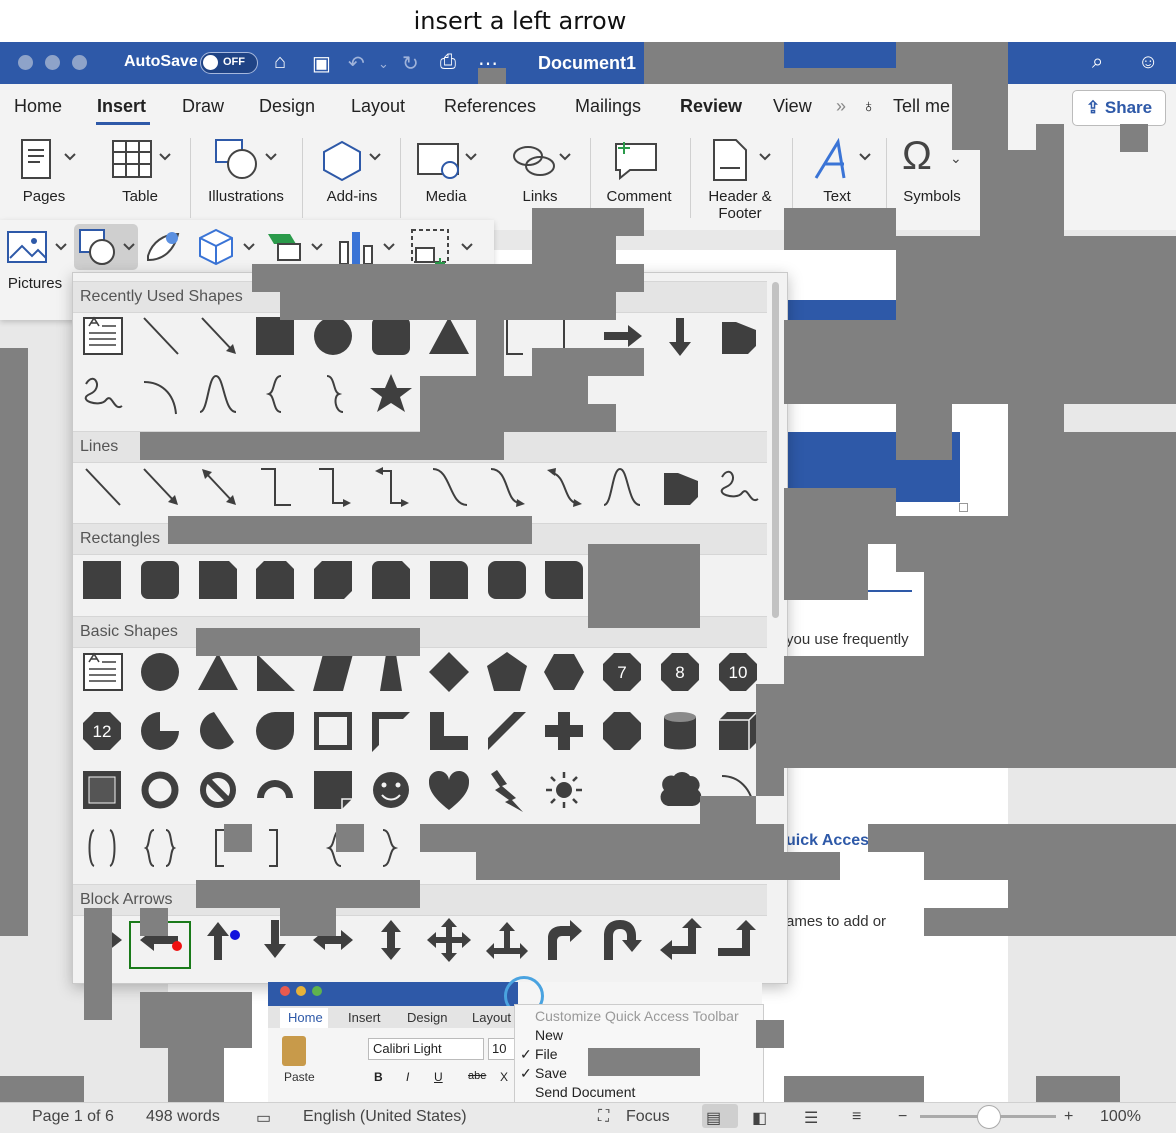 Image resolution: width=1176 pixels, height=1133 pixels. I want to click on smartart-icon, so click(295, 247).